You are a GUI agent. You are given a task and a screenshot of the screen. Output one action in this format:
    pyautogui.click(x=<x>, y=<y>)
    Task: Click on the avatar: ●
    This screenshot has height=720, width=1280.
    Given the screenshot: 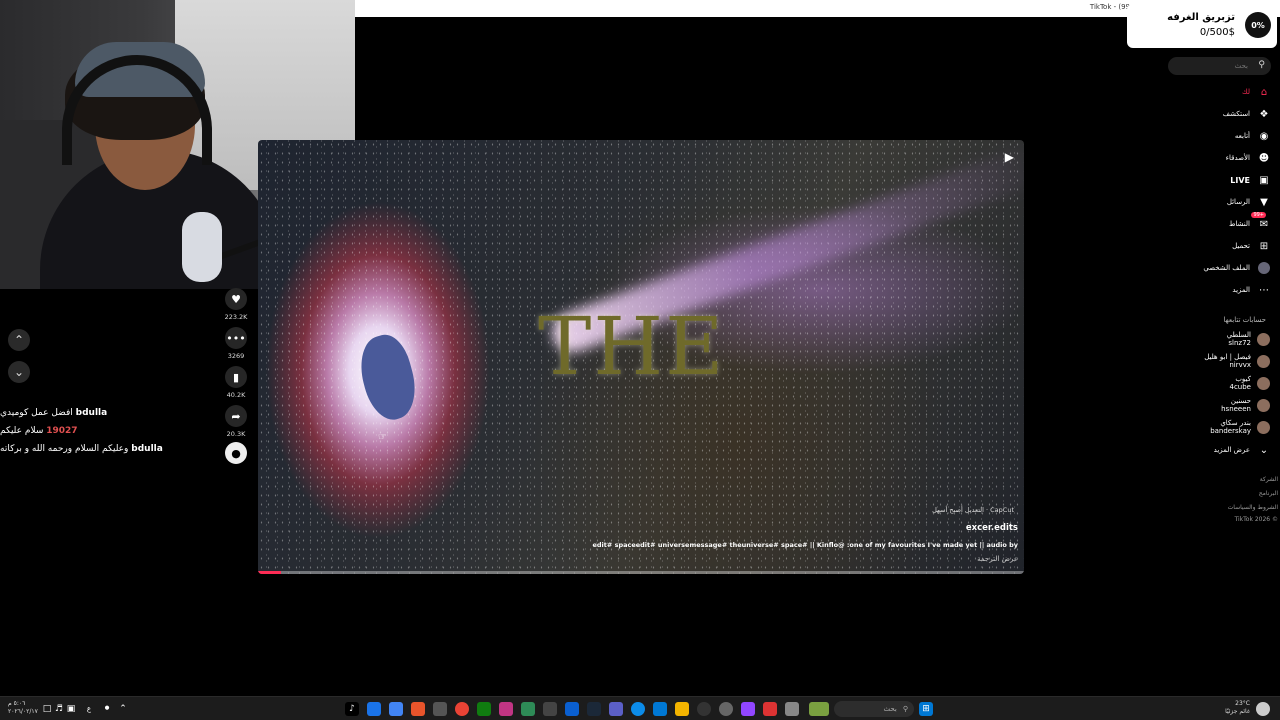 What is the action you would take?
    pyautogui.click(x=236, y=453)
    